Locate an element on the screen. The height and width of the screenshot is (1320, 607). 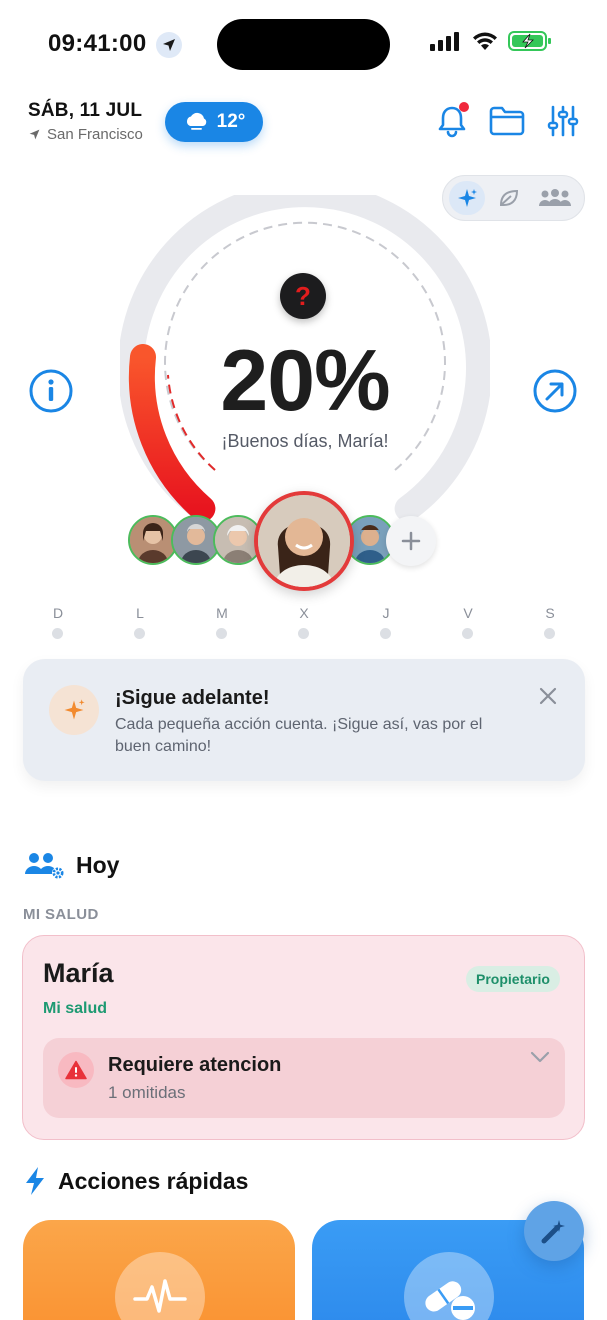
sparkle-icon is located at coordinates (74, 709).